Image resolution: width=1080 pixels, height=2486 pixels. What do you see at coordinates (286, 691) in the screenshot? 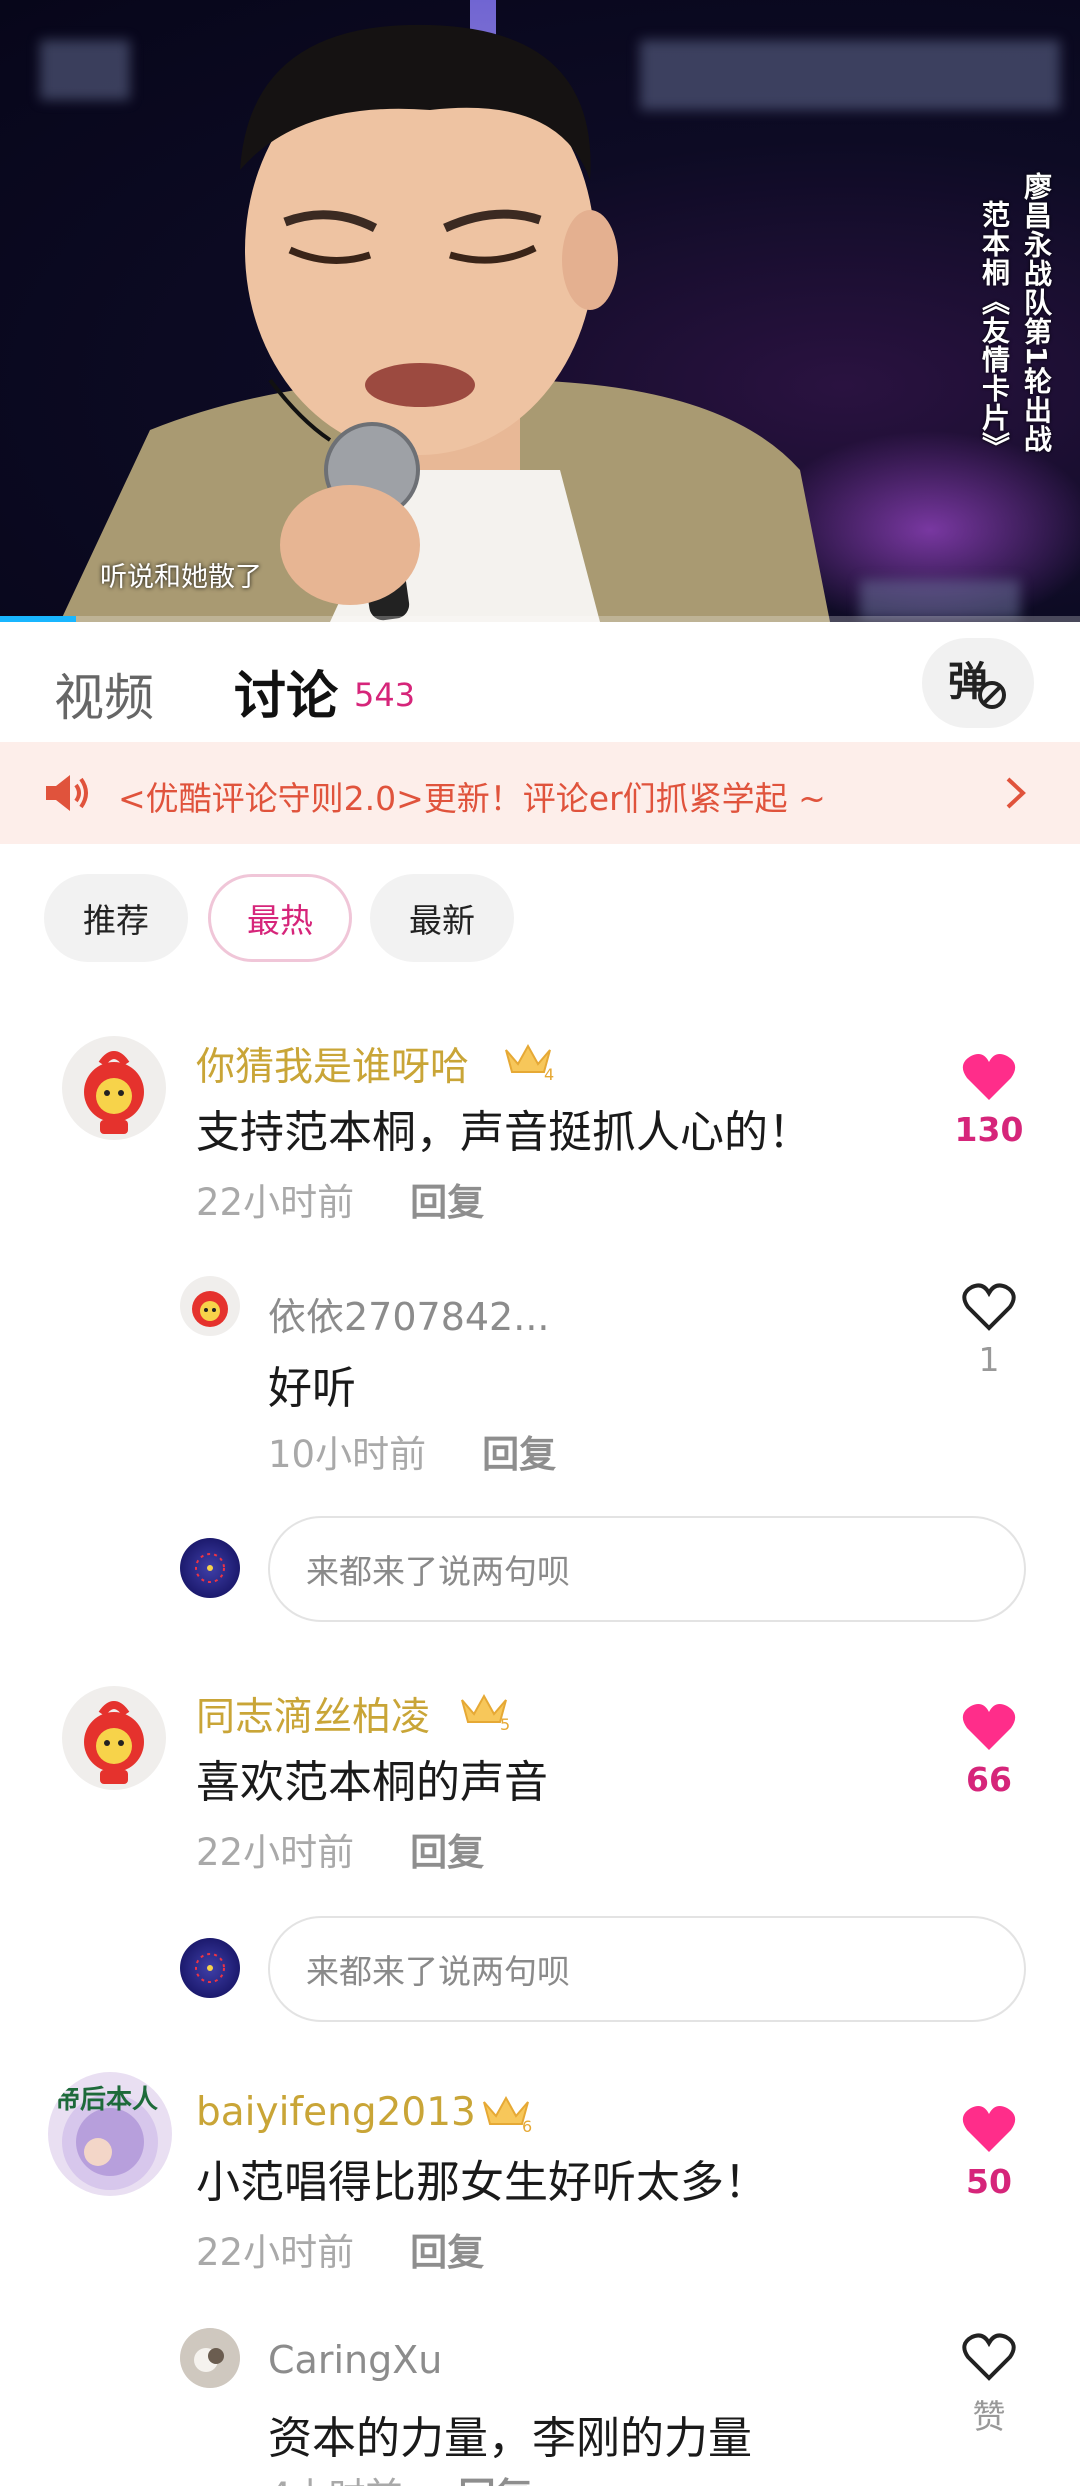
I see `tab-discussion: 讨论` at bounding box center [286, 691].